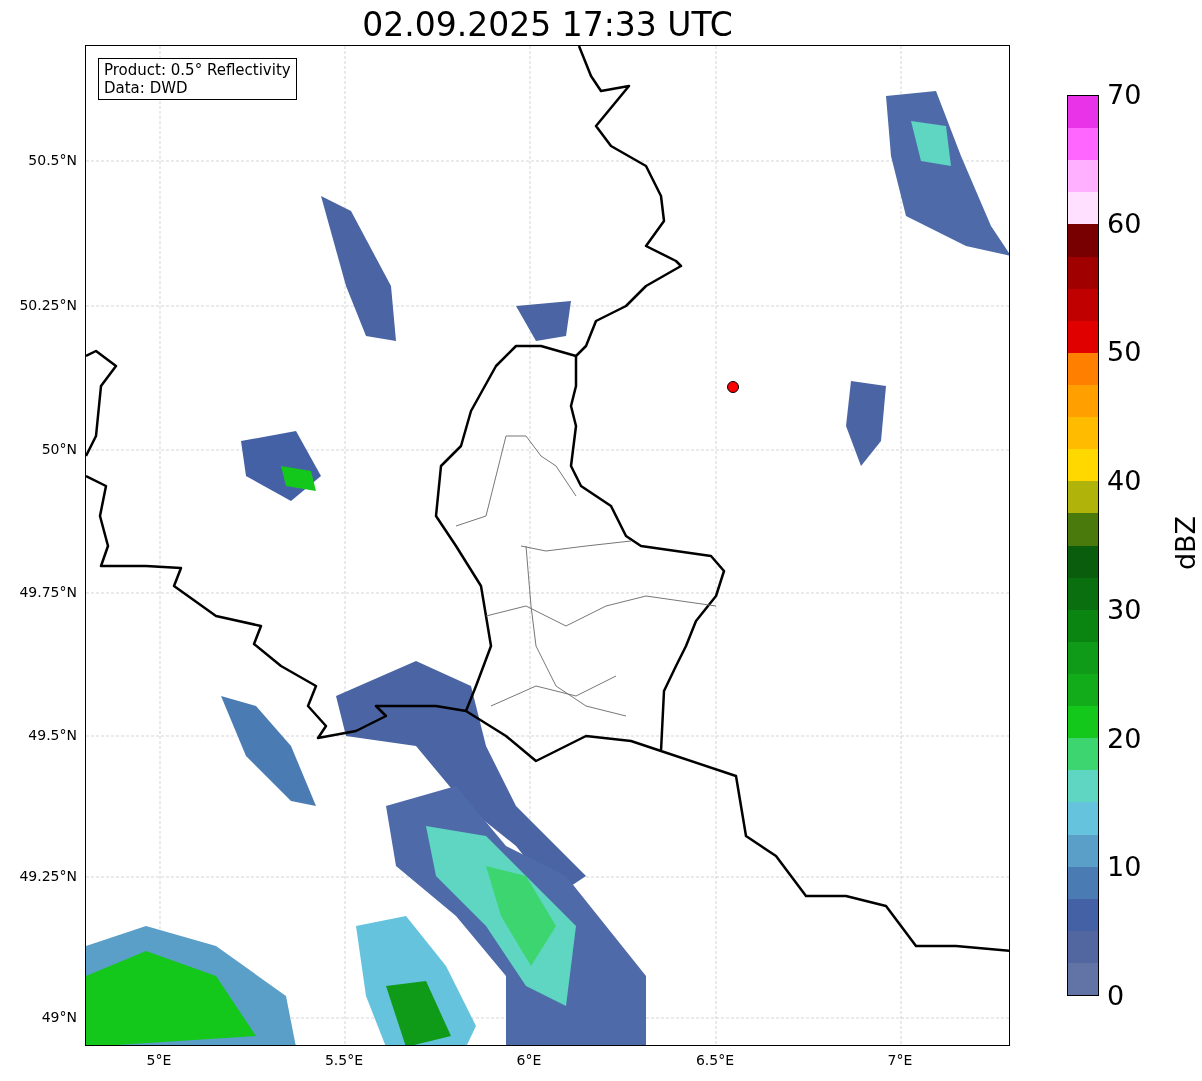 The width and height of the screenshot is (1202, 1081). What do you see at coordinates (52, 735) in the screenshot?
I see `latitude-label: 49.5°N` at bounding box center [52, 735].